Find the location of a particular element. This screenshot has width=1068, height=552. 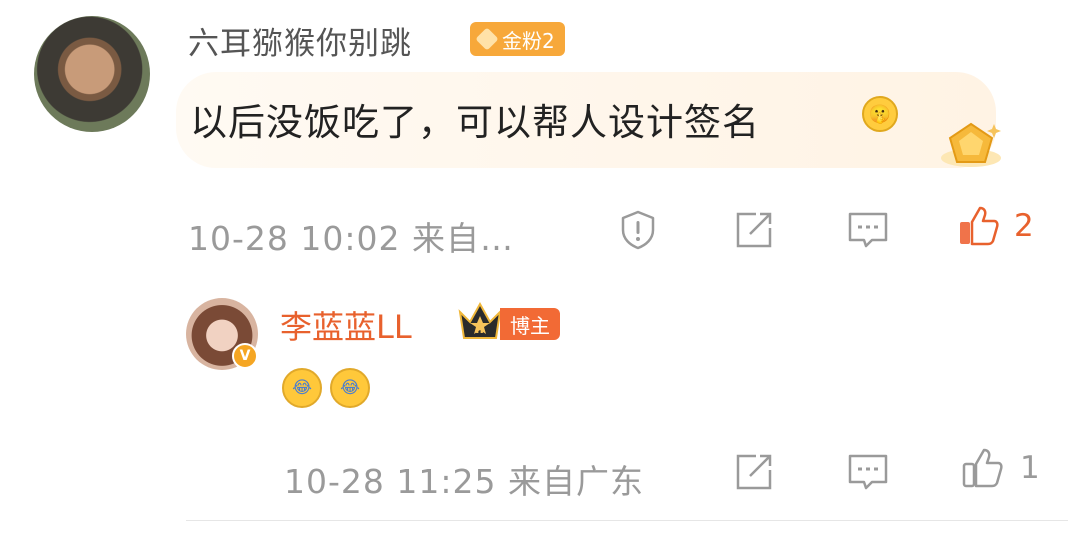

fan-badge-label: 金粉2 is located at coordinates (528, 40).